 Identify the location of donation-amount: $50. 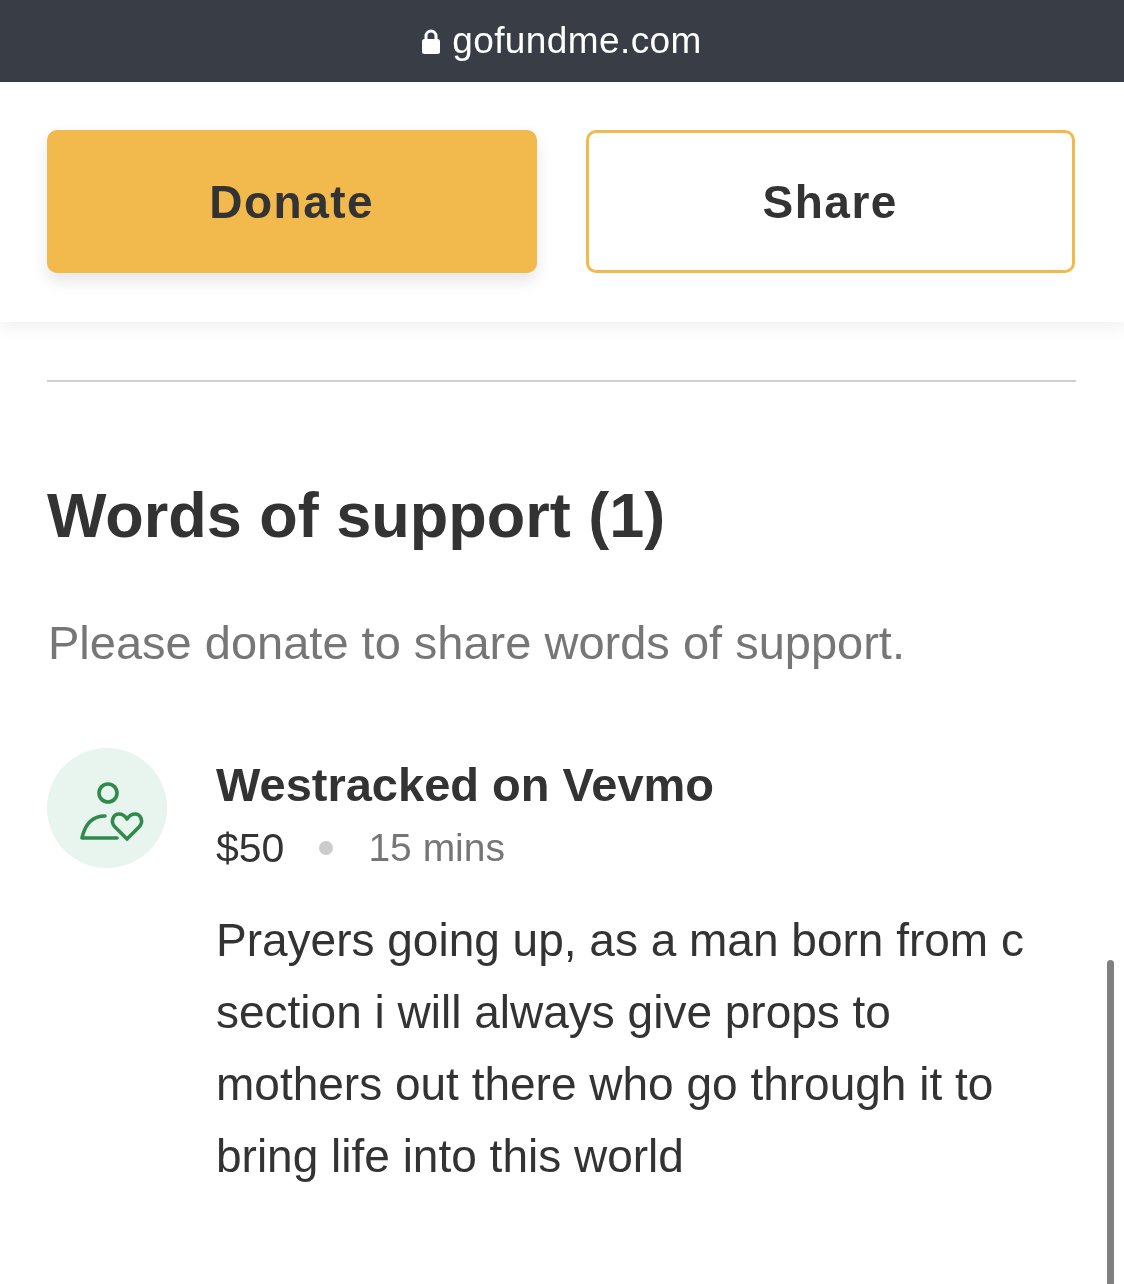
(250, 848).